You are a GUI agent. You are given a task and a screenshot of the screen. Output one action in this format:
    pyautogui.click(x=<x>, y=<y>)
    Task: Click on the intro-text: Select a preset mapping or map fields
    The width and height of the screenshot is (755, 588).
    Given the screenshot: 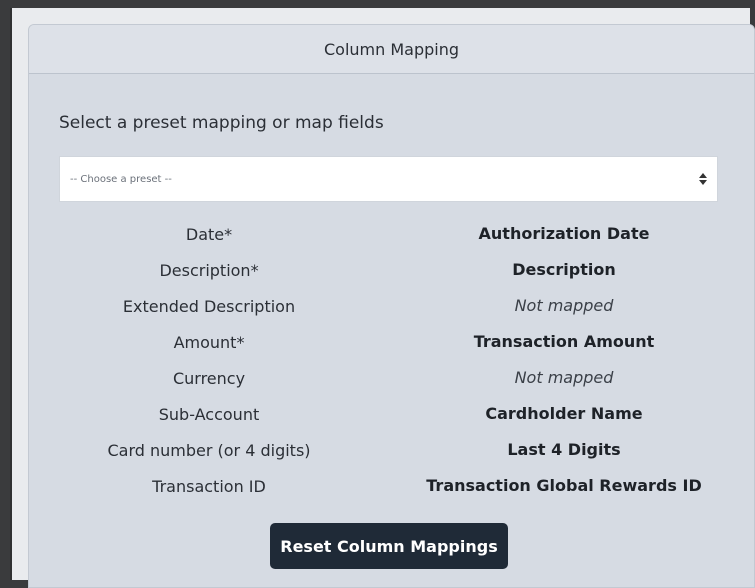 What is the action you would take?
    pyautogui.click(x=221, y=123)
    